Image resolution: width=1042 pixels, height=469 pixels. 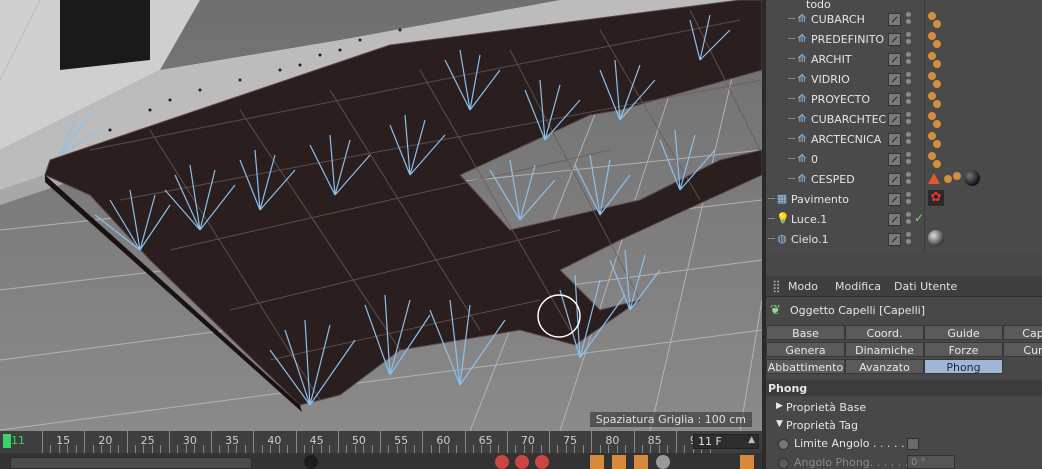 What do you see at coordinates (904, 99) in the screenshot?
I see `object-row-proyecto: ⟰ PROYECTO` at bounding box center [904, 99].